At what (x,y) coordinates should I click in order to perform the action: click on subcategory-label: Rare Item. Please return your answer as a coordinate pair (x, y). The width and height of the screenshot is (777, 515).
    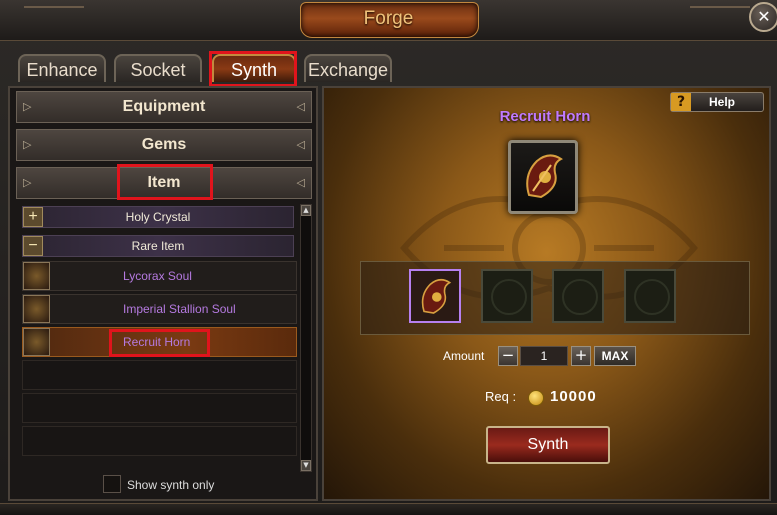
    Looking at the image, I should click on (158, 246).